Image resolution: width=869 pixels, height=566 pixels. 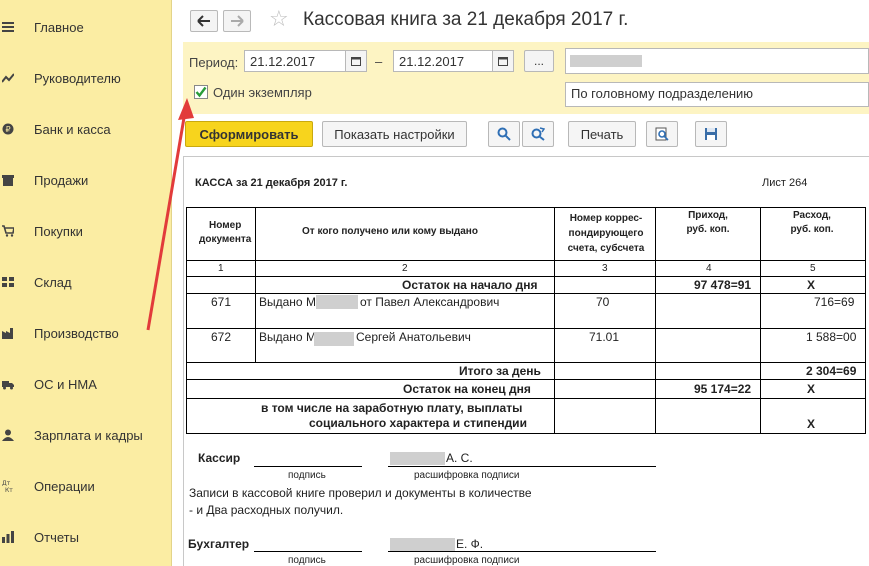 I want to click on redacted-accountant-name, so click(x=422, y=544).